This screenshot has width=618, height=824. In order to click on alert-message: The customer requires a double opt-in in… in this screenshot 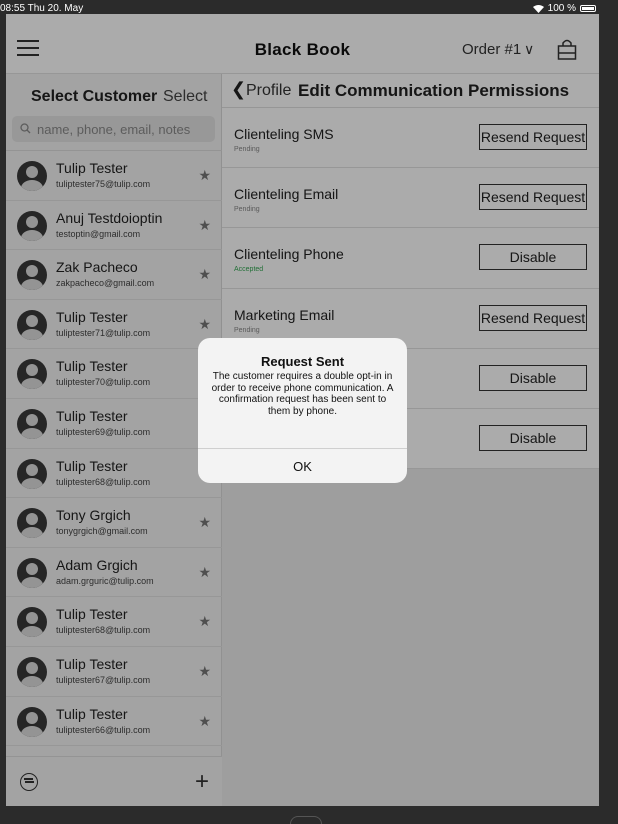, I will do `click(302, 394)`.